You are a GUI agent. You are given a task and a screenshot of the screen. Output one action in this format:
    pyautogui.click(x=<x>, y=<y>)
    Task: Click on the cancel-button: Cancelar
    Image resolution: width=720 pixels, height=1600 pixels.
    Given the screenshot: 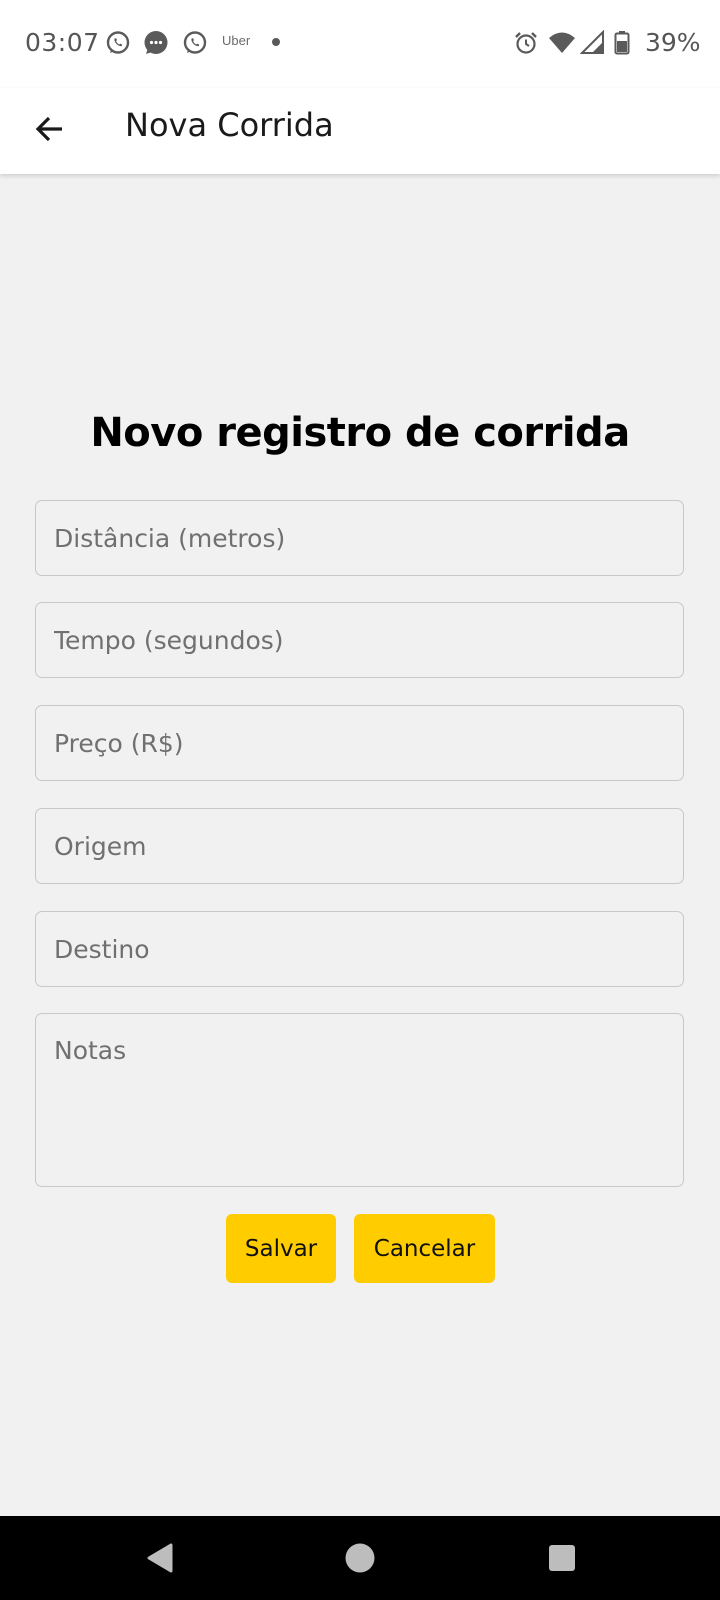 What is the action you would take?
    pyautogui.click(x=424, y=1248)
    